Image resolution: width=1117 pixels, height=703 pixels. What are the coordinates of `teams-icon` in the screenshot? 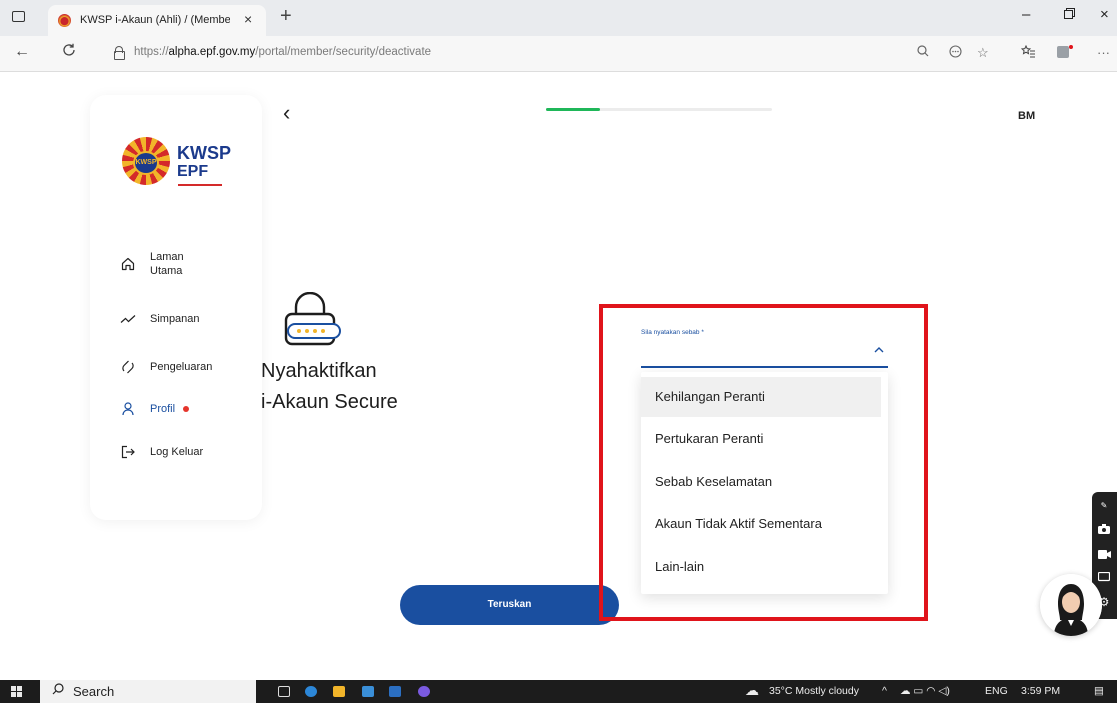 It's located at (424, 691).